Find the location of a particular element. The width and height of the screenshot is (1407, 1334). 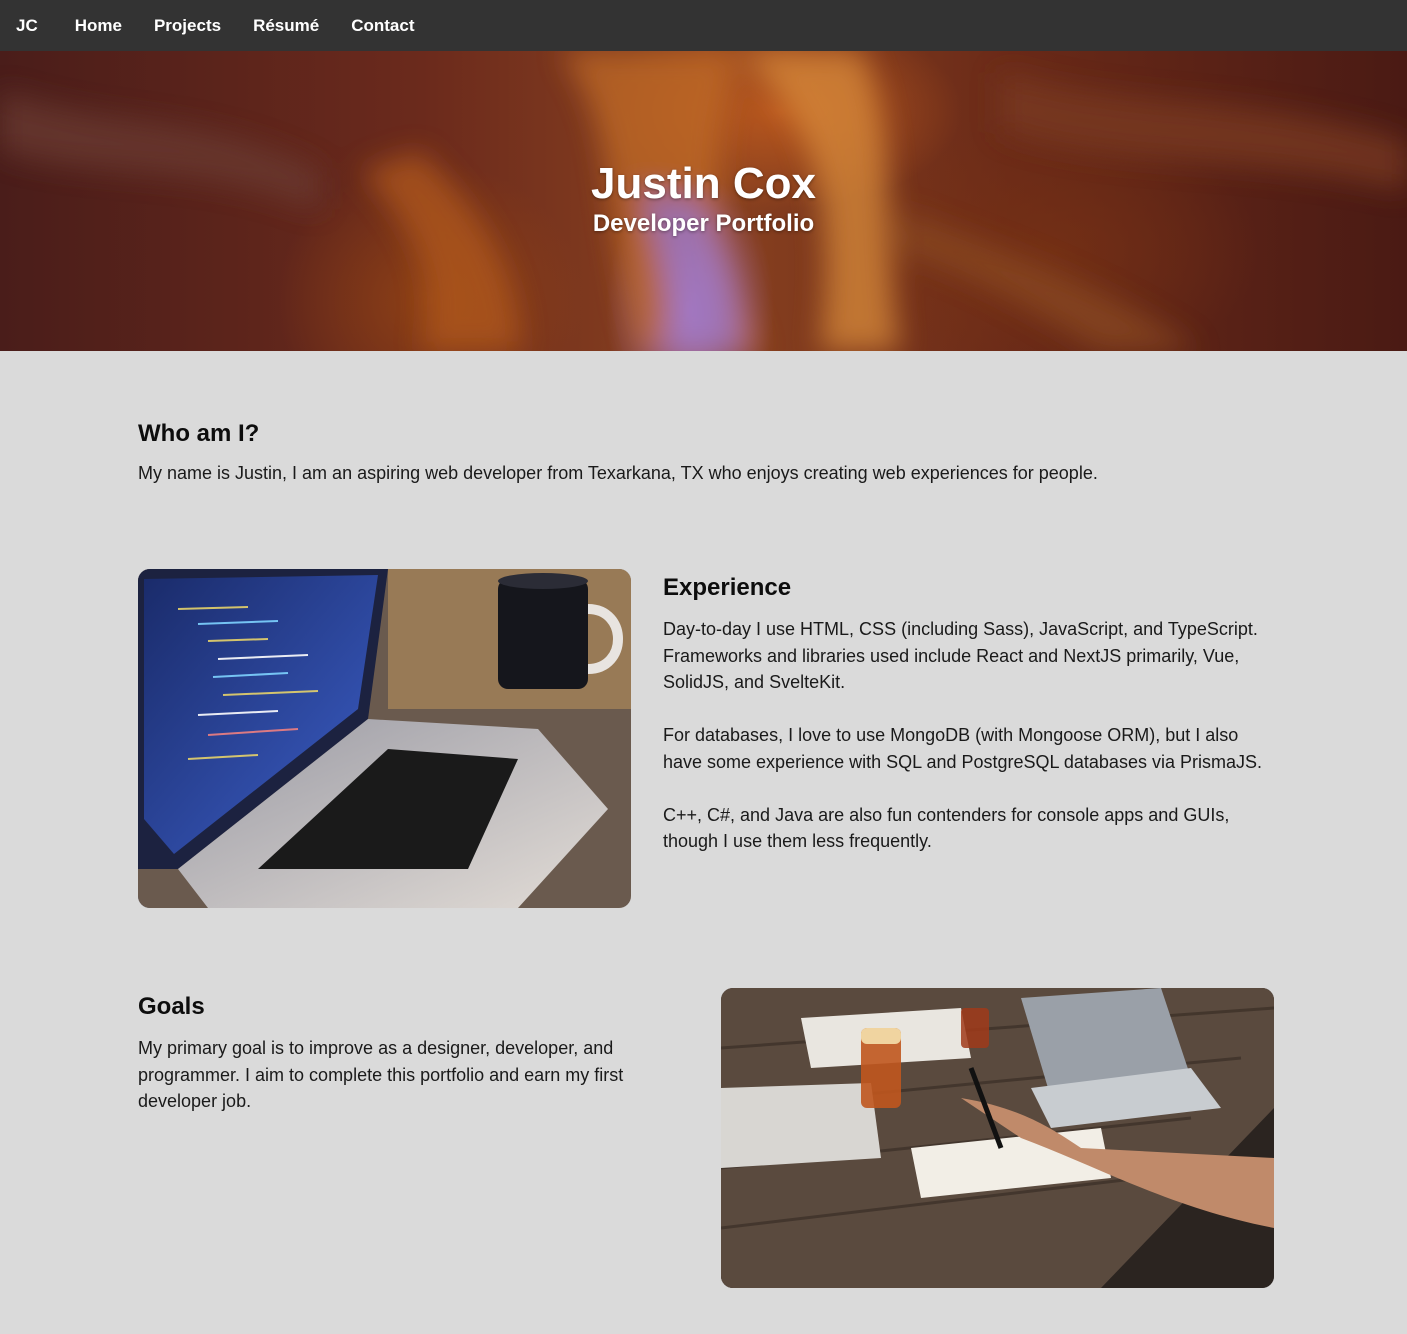

goals-heading: Goals is located at coordinates (171, 1006).